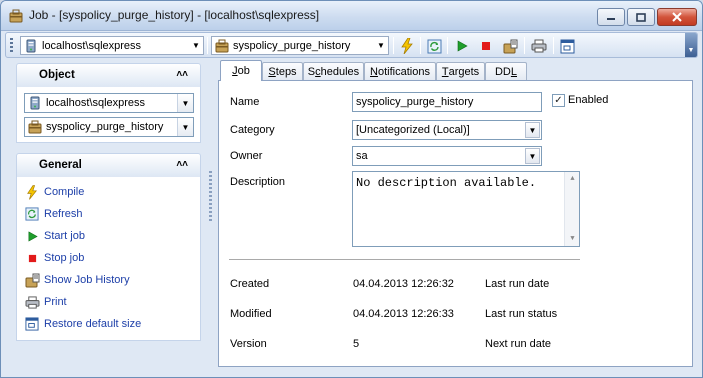  I want to click on modified-value: 04.04.2013 12:26:33, so click(403, 314).